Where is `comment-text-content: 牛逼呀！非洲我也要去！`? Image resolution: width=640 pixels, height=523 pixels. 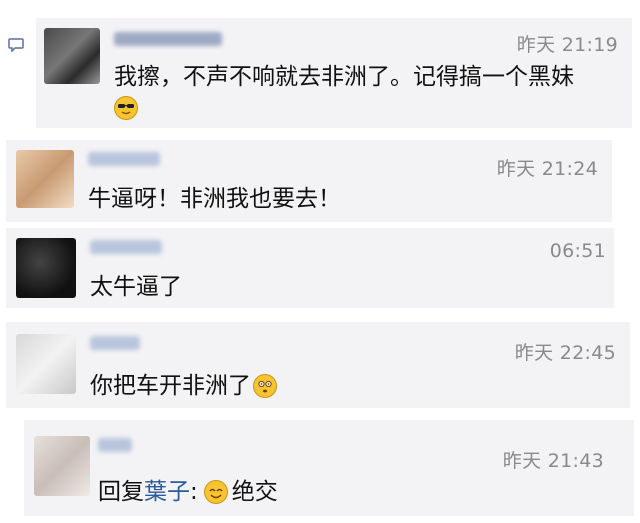 comment-text-content: 牛逼呀！非洲我也要去！ is located at coordinates (214, 199).